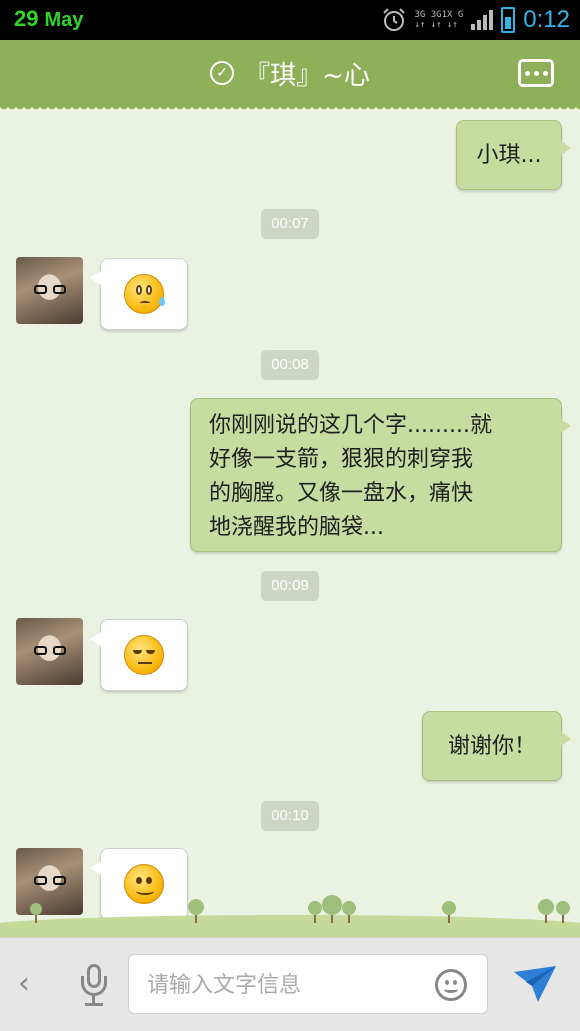  Describe the element at coordinates (439, 15) in the screenshot. I see `network-types: 3G 3G1X G` at that location.